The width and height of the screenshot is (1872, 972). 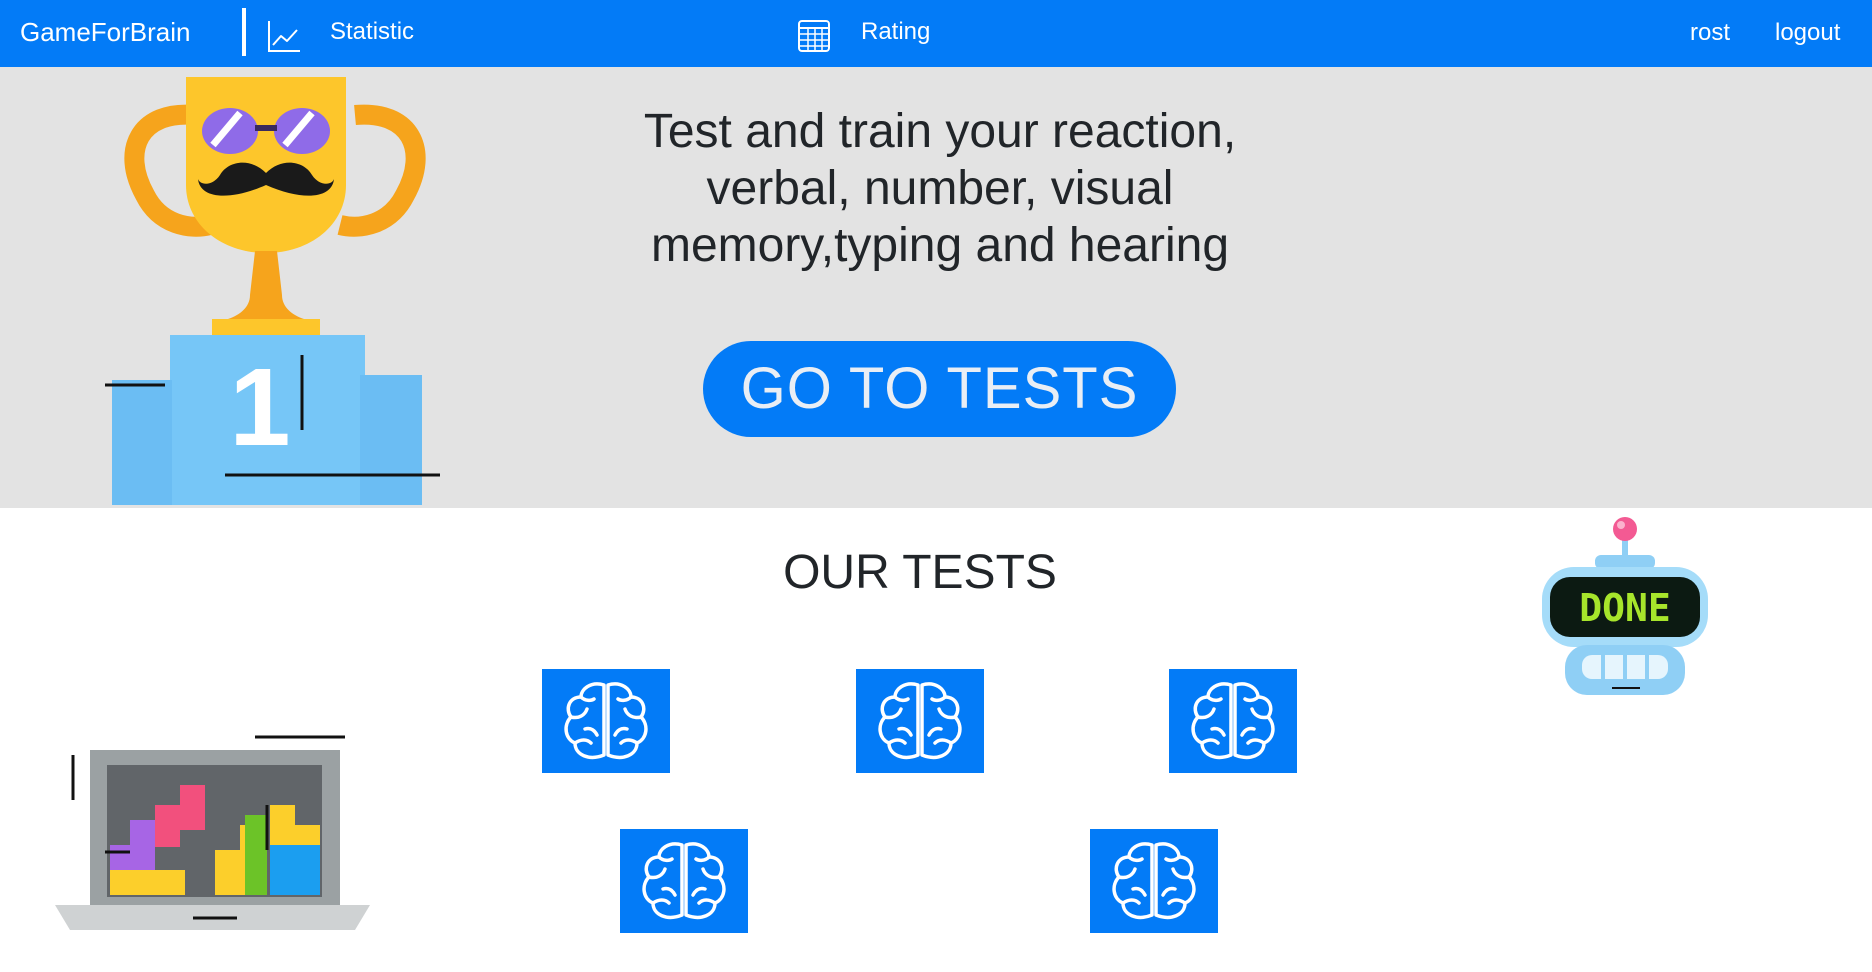 What do you see at coordinates (284, 36) in the screenshot?
I see `chart-line-icon` at bounding box center [284, 36].